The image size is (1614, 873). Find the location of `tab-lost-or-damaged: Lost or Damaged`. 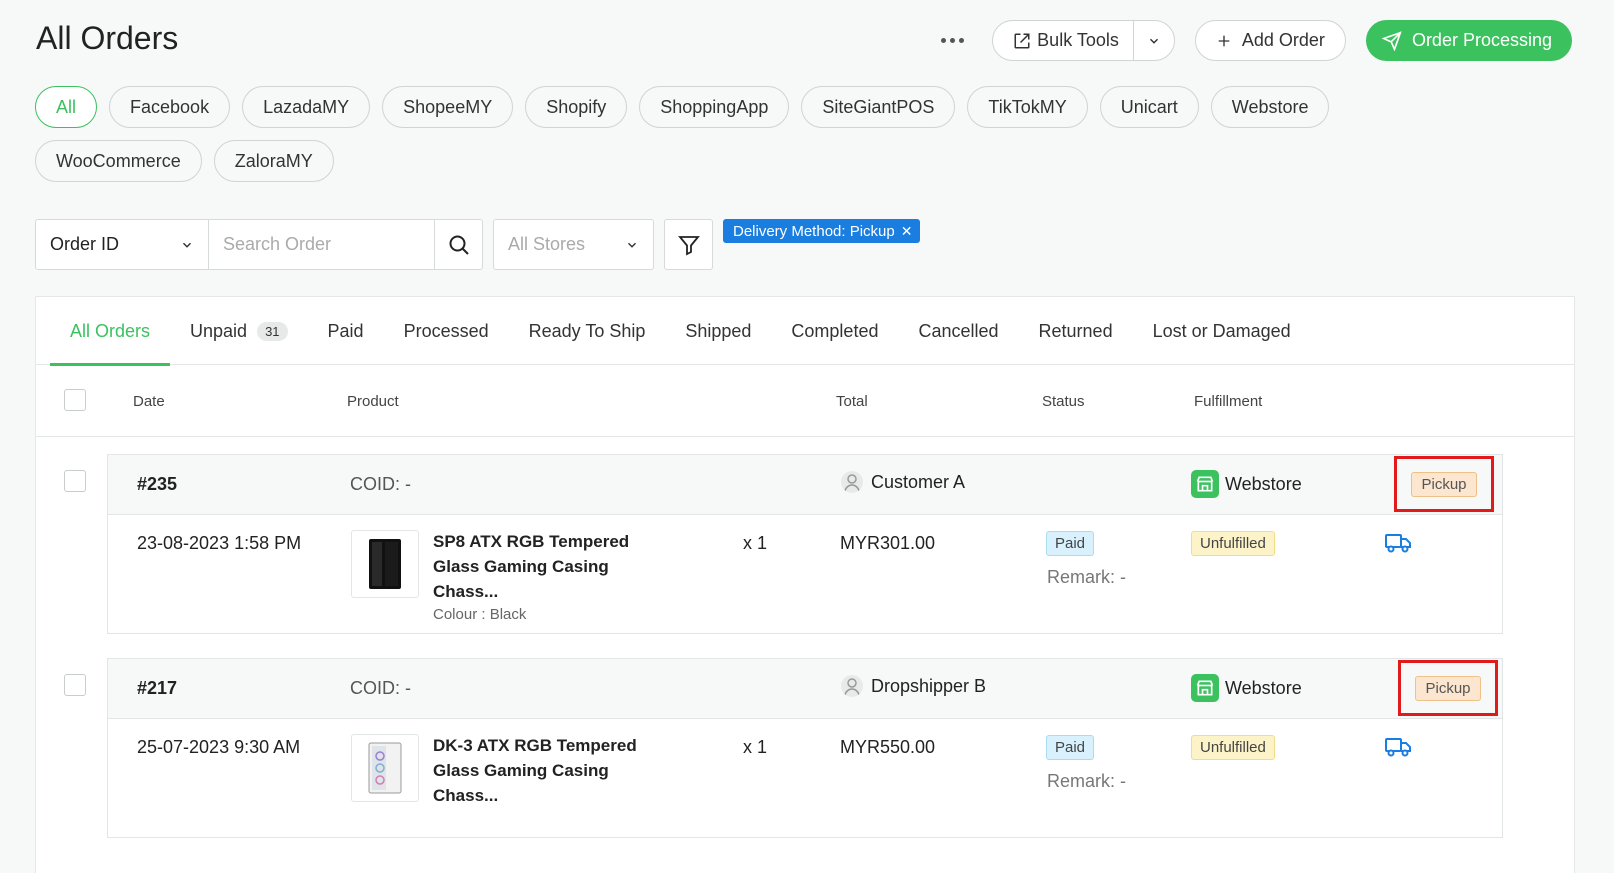

tab-lost-or-damaged: Lost or Damaged is located at coordinates (1222, 331).